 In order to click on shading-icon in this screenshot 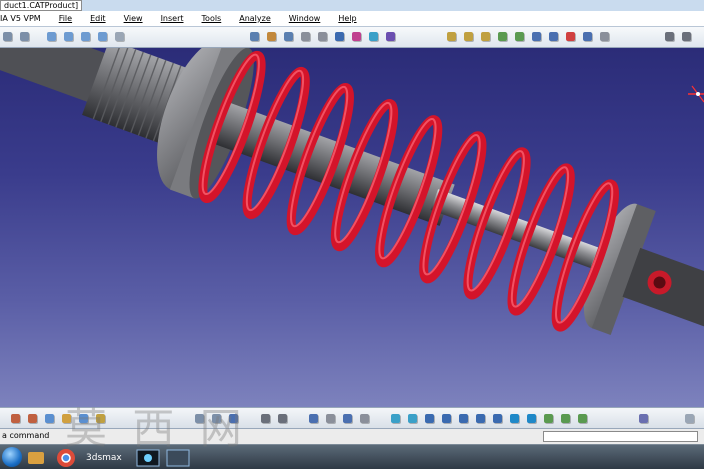, I will do `click(548, 418)`.